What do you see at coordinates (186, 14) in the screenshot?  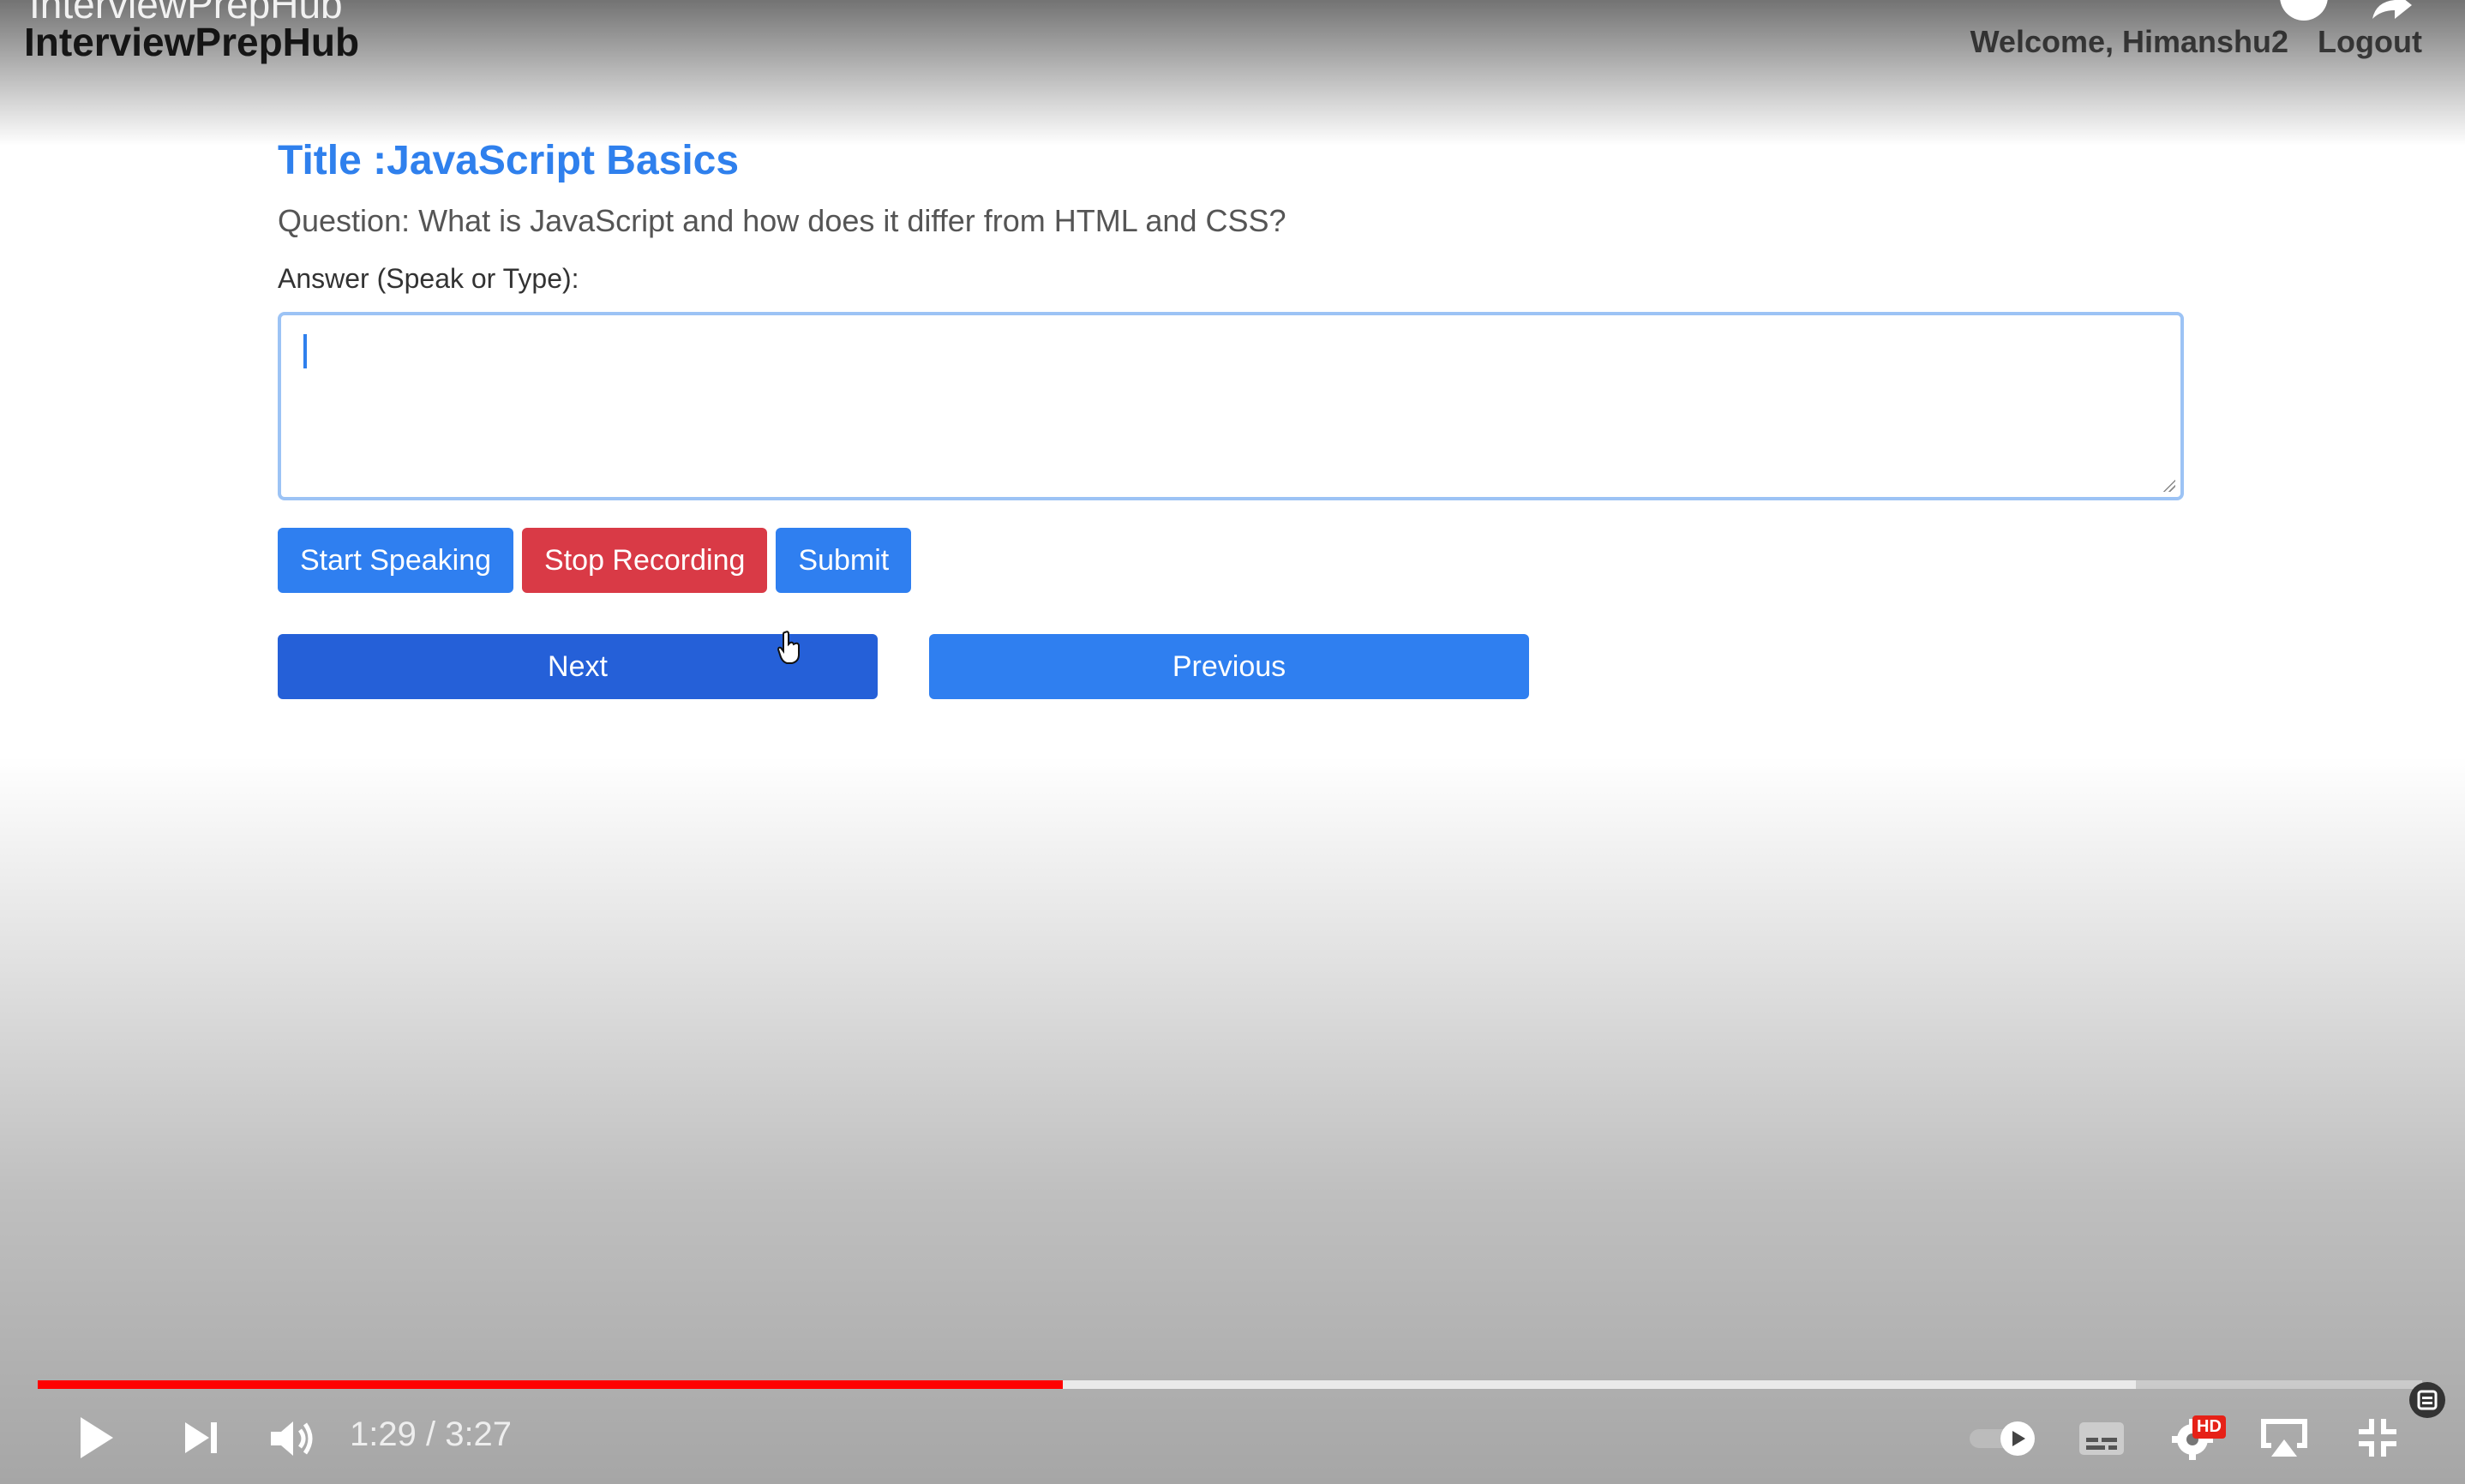 I see `video-title: InterviewPrepHub` at bounding box center [186, 14].